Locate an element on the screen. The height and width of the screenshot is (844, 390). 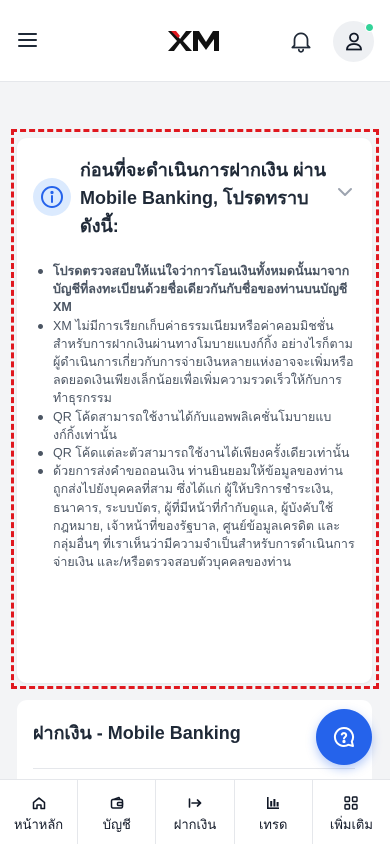
deposit-arrow-icon is located at coordinates (195, 803).